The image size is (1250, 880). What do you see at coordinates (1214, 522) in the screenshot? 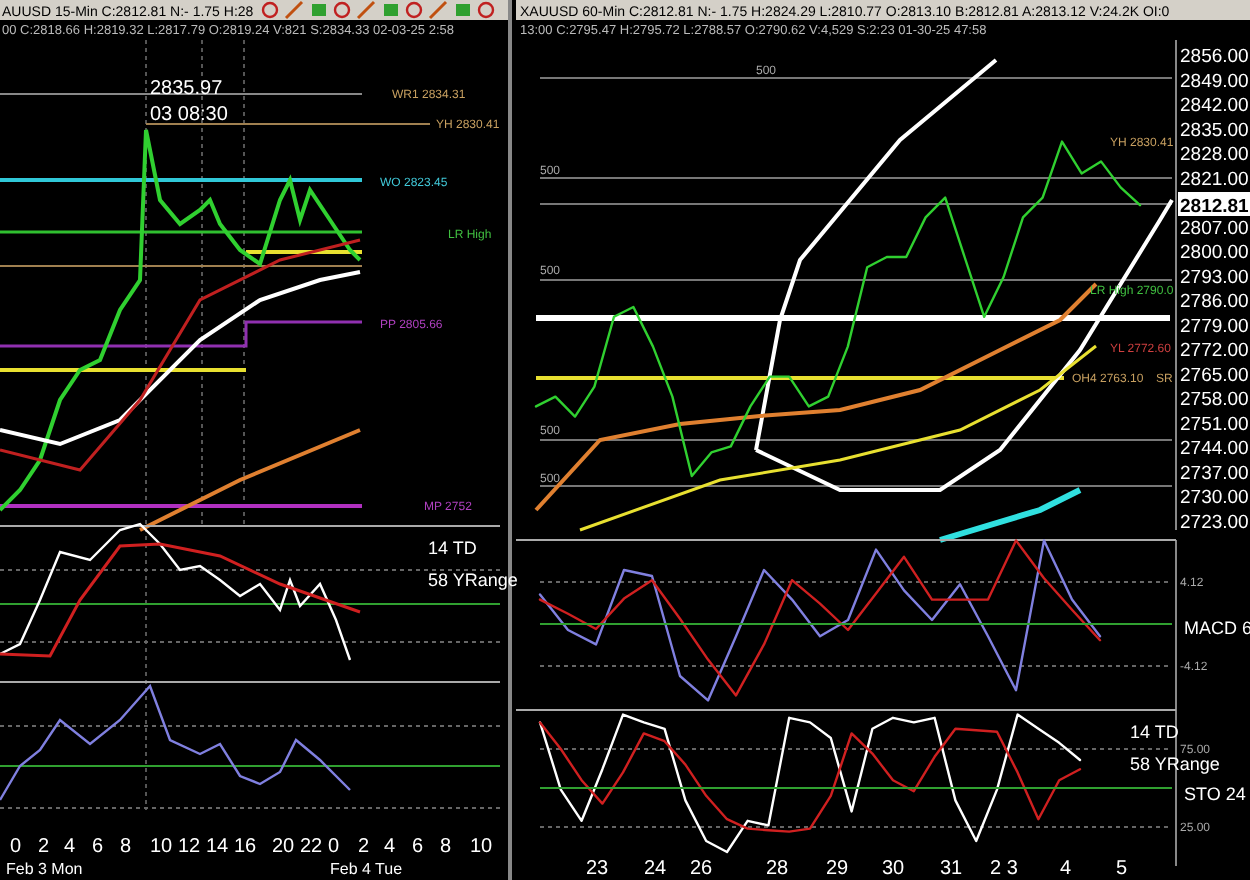
I see `price-axis-label: 2723.00` at bounding box center [1214, 522].